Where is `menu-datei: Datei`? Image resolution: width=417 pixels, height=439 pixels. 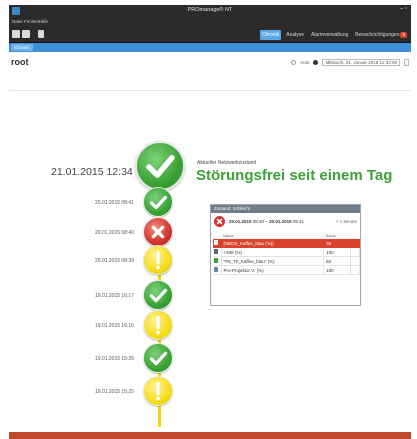
menu-datei: Datei is located at coordinates (17, 21).